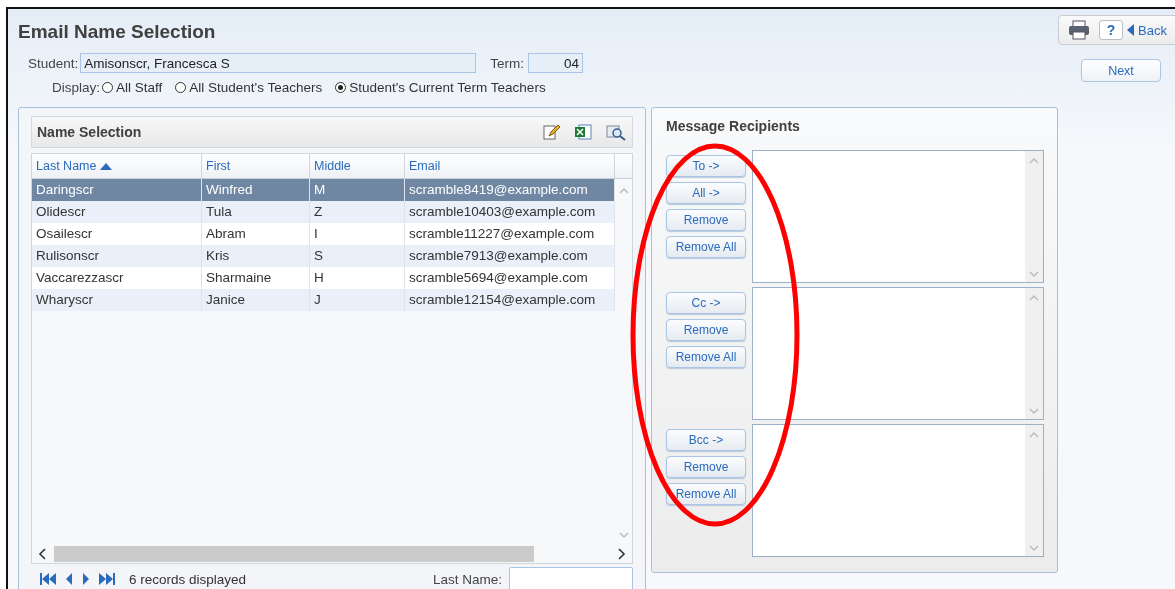 The width and height of the screenshot is (1175, 589). Describe the element at coordinates (556, 63) in the screenshot. I see `term-field: 04` at that location.